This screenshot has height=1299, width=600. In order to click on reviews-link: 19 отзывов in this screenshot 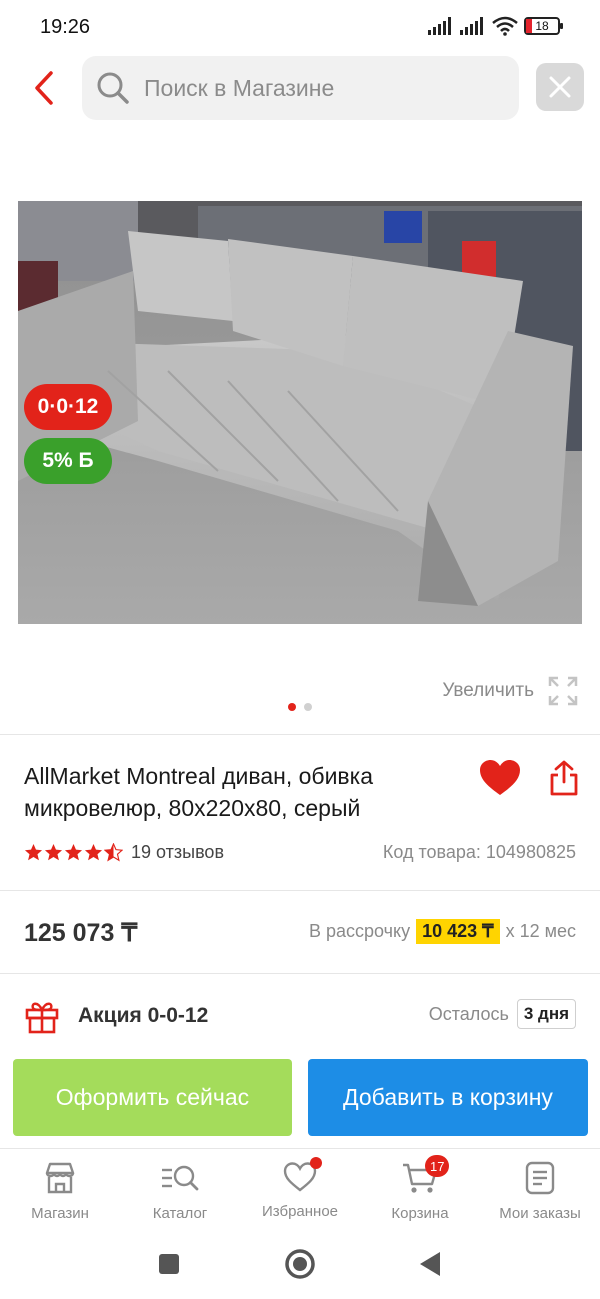, I will do `click(177, 852)`.